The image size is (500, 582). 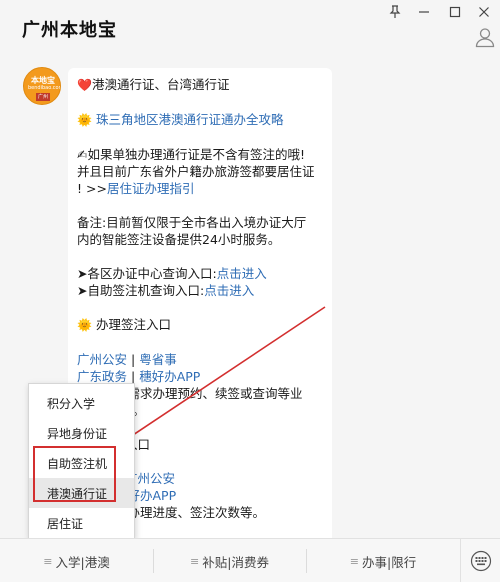 I want to click on line-passports: ❤️港澳通行证、台湾通行证, so click(x=153, y=84).